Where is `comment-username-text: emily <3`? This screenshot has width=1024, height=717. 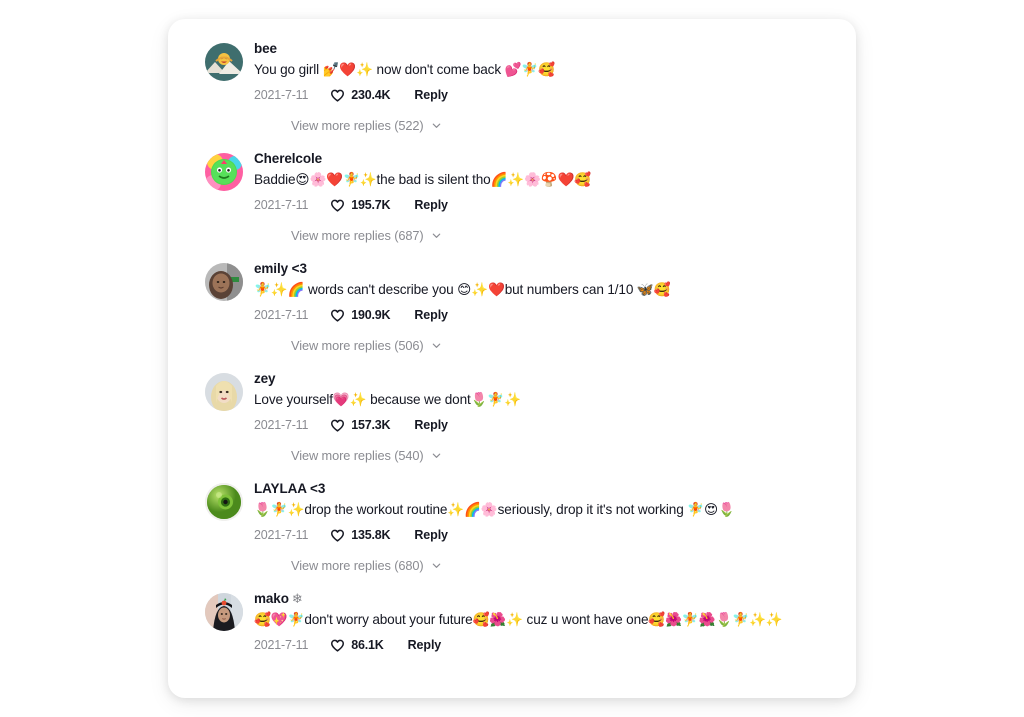
comment-username-text: emily <3 is located at coordinates (280, 268).